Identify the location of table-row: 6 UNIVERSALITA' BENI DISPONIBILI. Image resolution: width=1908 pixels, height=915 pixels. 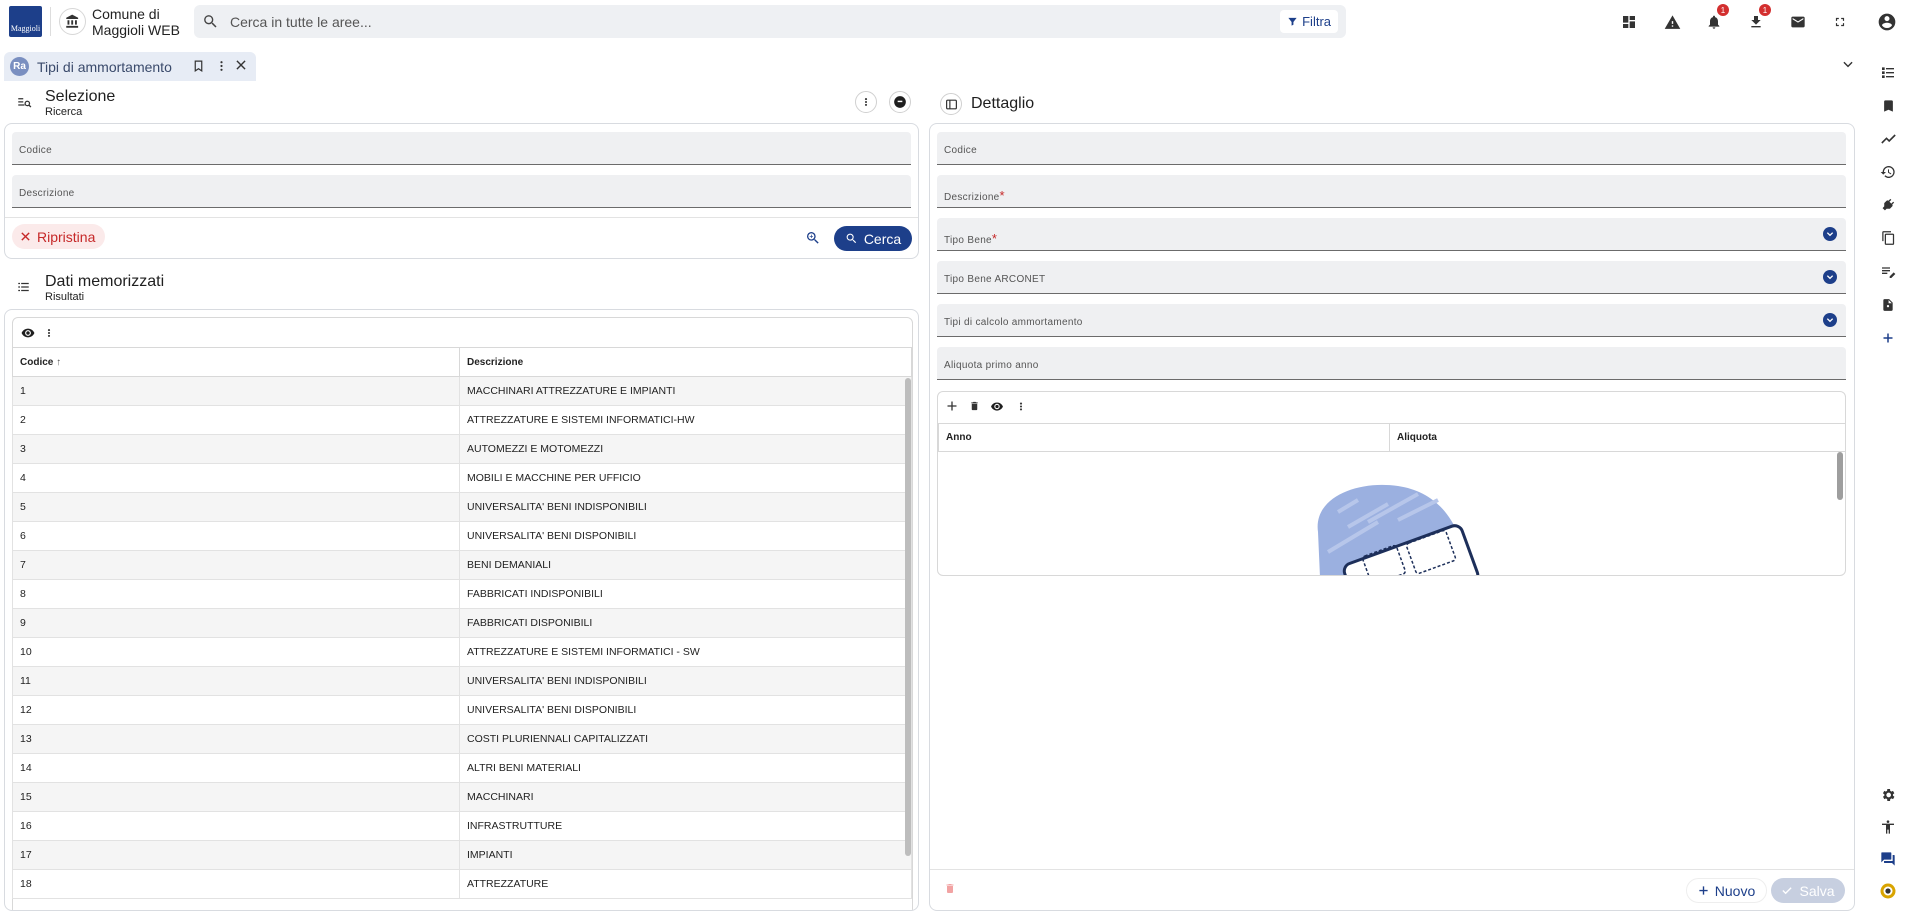
(462, 536).